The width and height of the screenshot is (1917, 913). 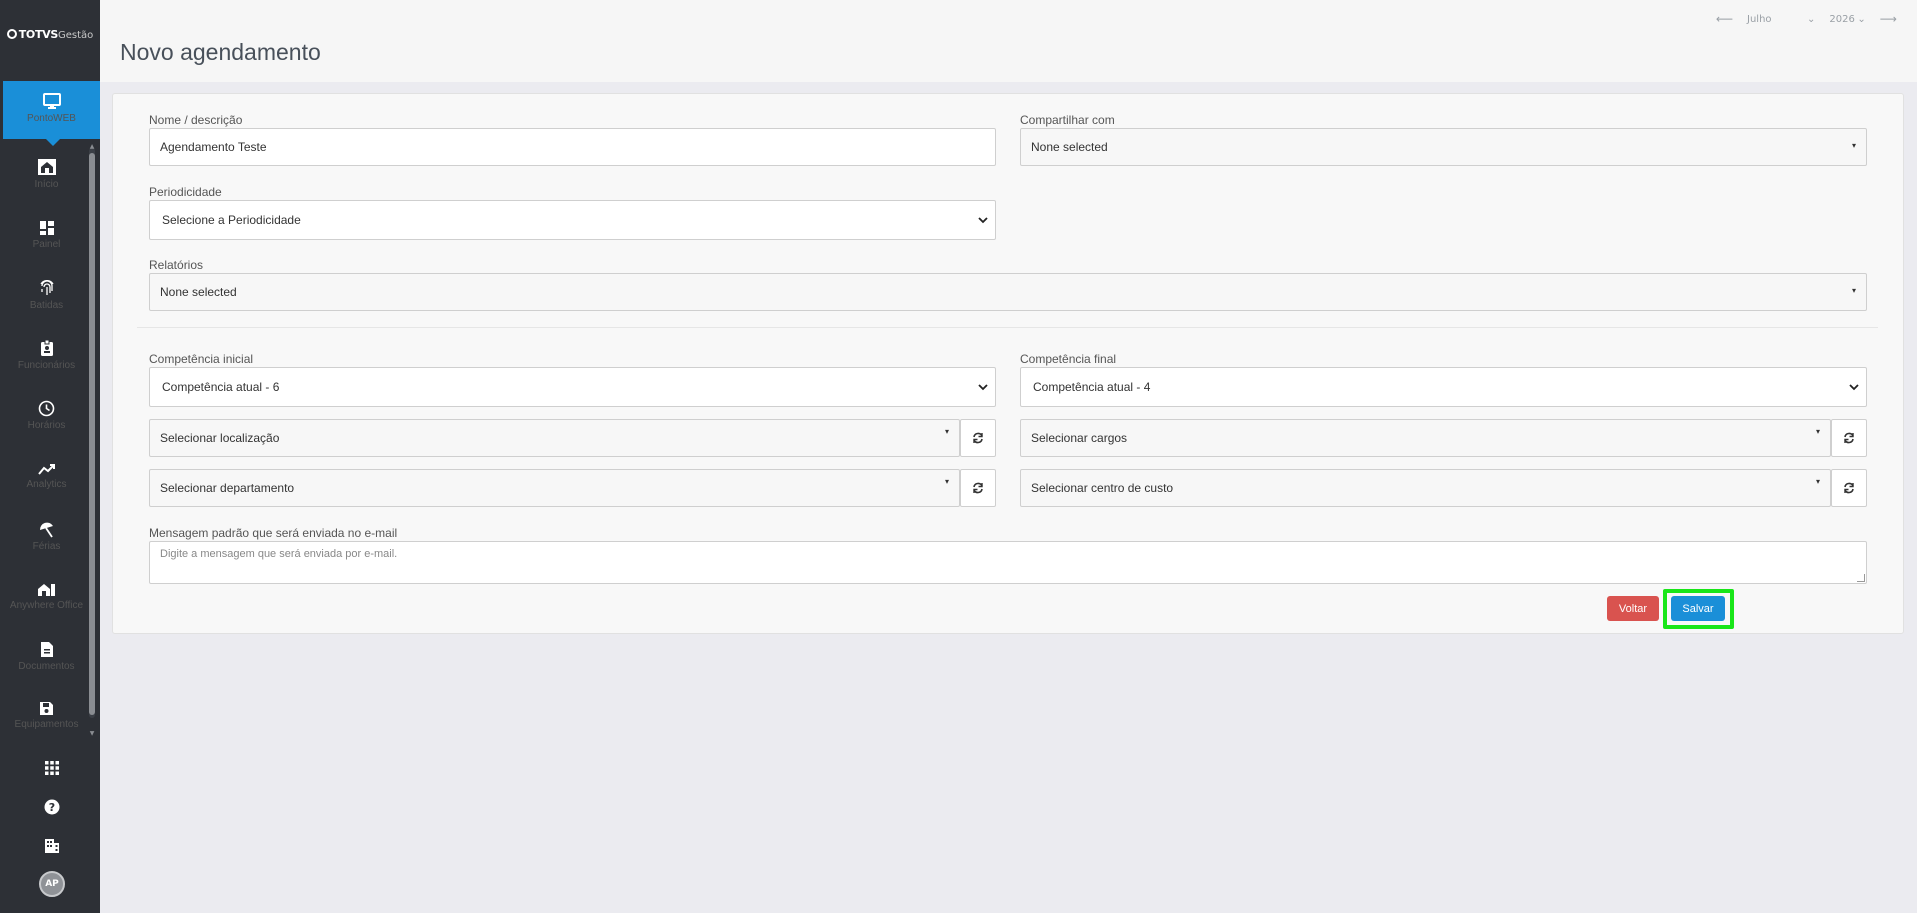 What do you see at coordinates (1811, 19) in the screenshot?
I see `month-chevron-down-icon: ⌄` at bounding box center [1811, 19].